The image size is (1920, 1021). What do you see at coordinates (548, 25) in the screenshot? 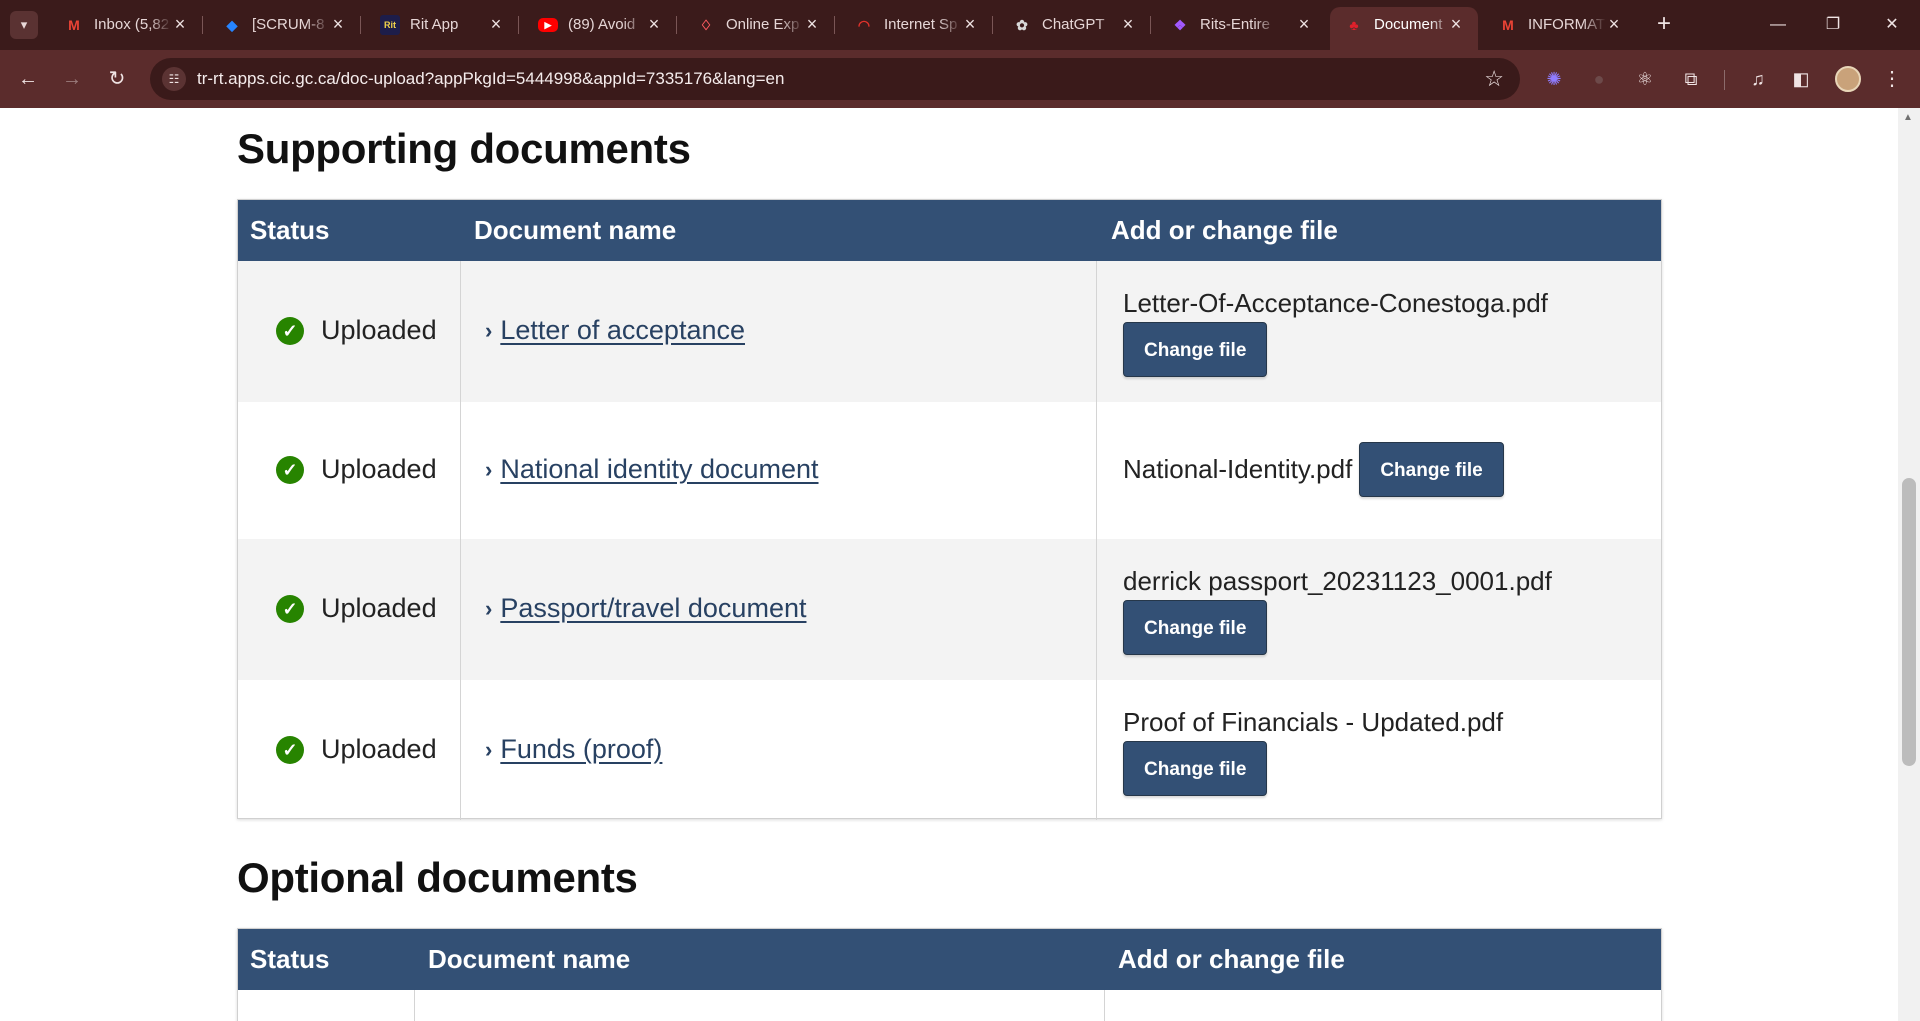
I see `youtube-icon: ▶` at bounding box center [548, 25].